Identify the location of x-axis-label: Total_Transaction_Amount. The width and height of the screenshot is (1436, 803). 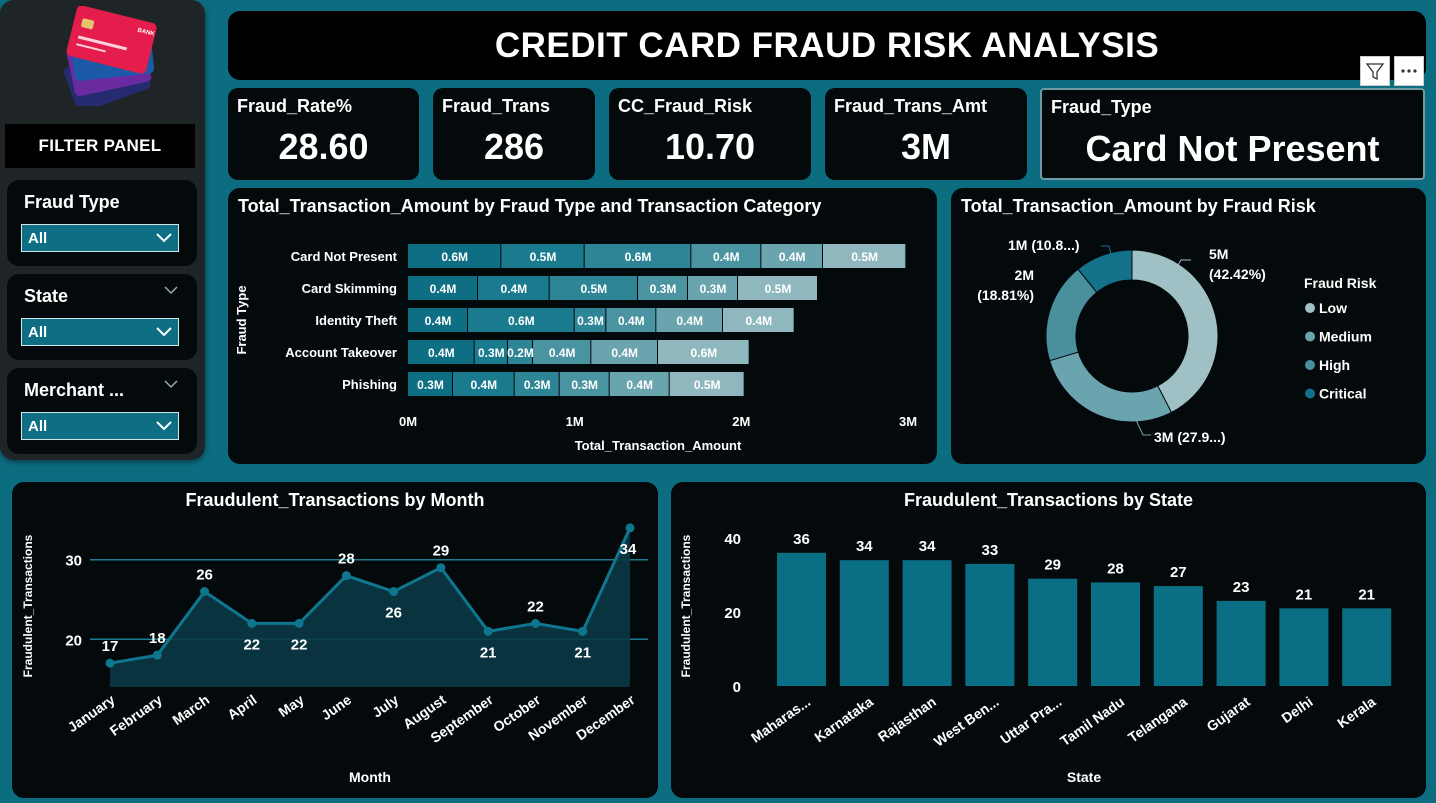
(658, 445).